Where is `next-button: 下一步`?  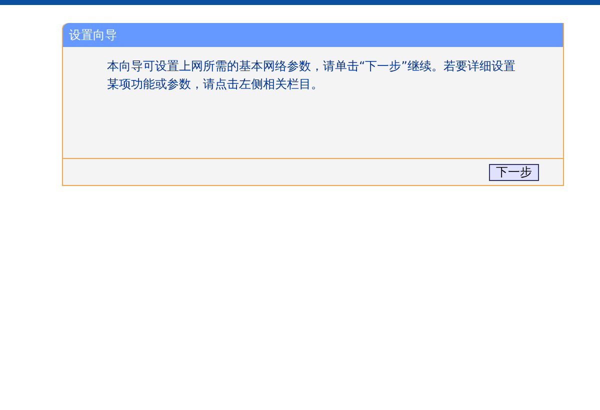 next-button: 下一步 is located at coordinates (514, 172).